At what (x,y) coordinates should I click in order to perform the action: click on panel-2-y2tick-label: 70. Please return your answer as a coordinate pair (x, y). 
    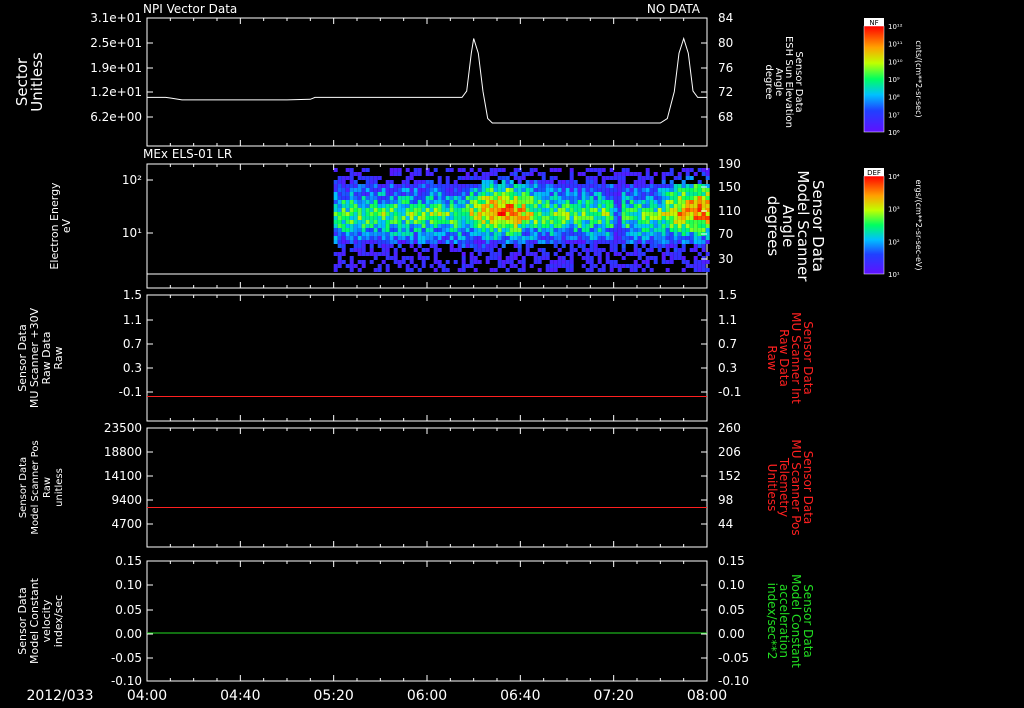
    Looking at the image, I should click on (725, 234).